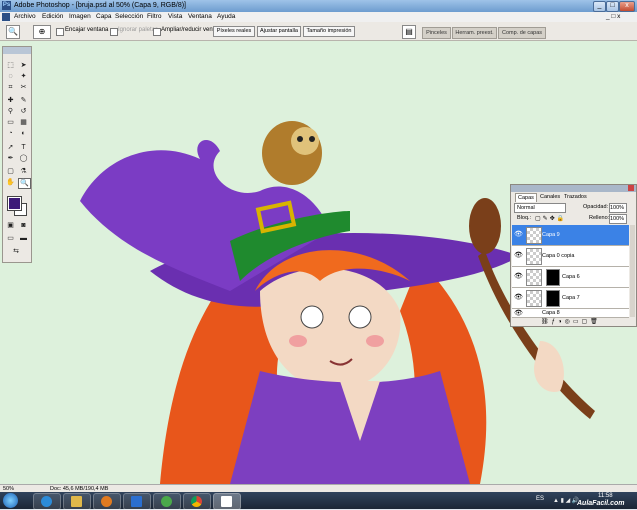 This screenshot has width=637, height=510. Describe the element at coordinates (13, 32) in the screenshot. I see `zoom-tool-icon: 🔍` at that location.